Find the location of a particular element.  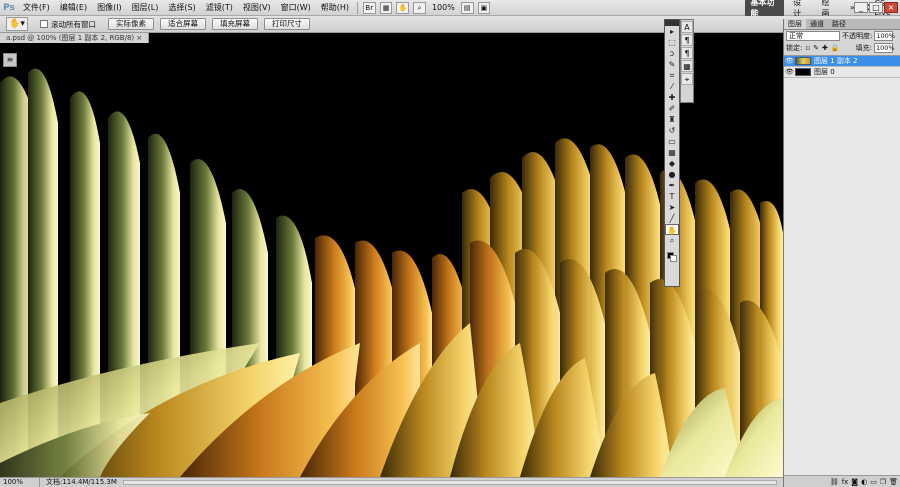

status-bar: 100% 文档:114.4M/115.3M is located at coordinates (391, 482).